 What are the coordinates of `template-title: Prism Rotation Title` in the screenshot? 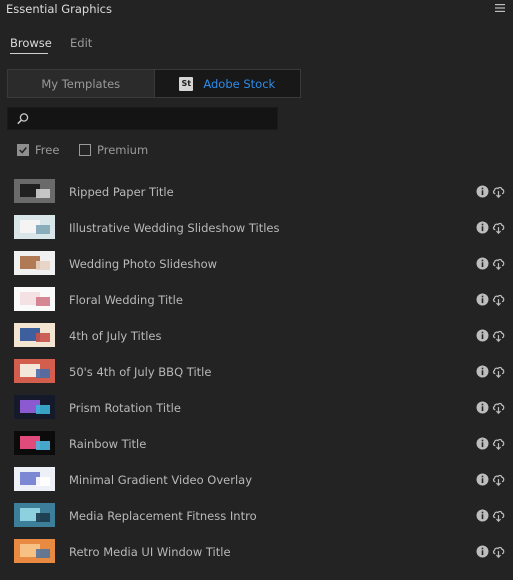 It's located at (125, 408).